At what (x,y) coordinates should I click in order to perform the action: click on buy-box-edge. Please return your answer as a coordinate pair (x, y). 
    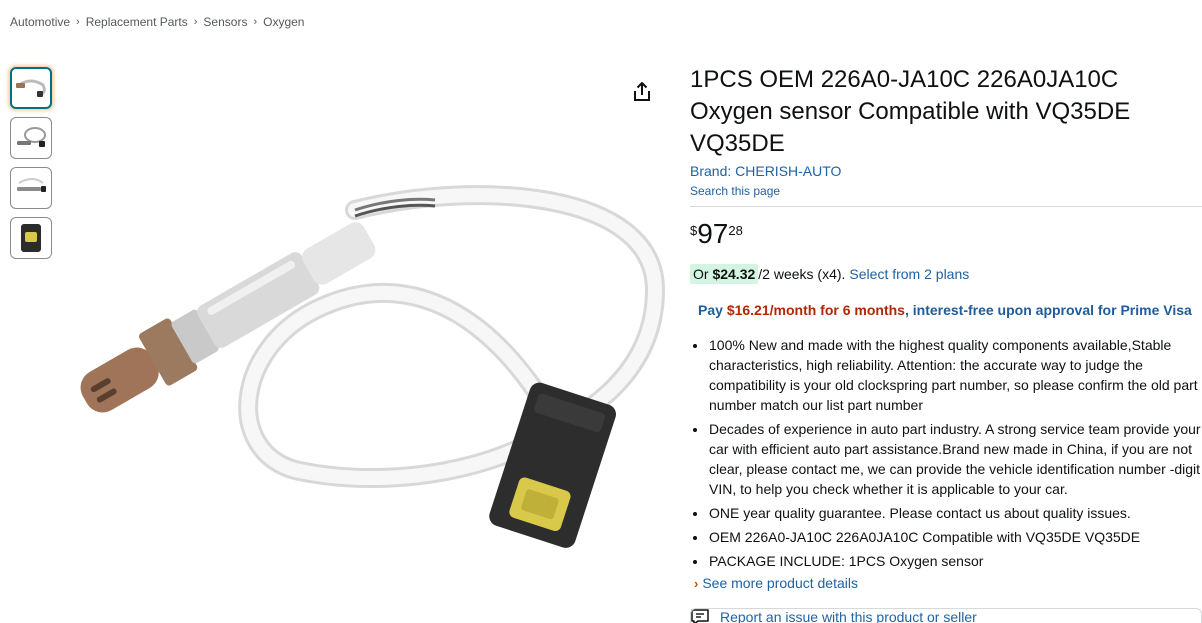
    Looking at the image, I should click on (946, 615).